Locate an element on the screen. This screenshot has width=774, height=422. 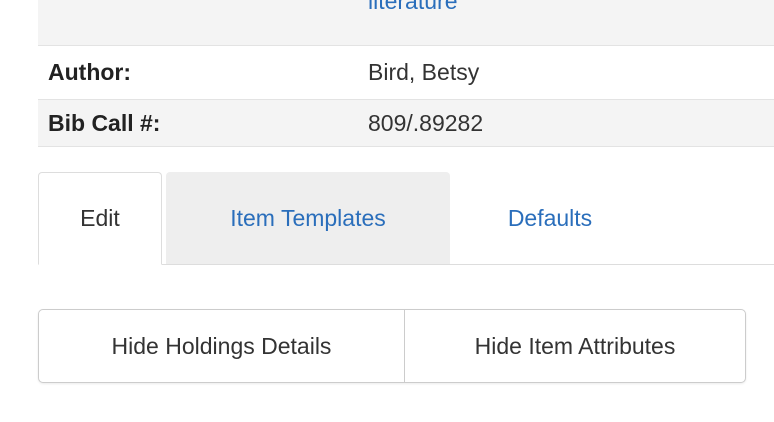
hide-item-attributes-button: Hide Item Attributes is located at coordinates (575, 346).